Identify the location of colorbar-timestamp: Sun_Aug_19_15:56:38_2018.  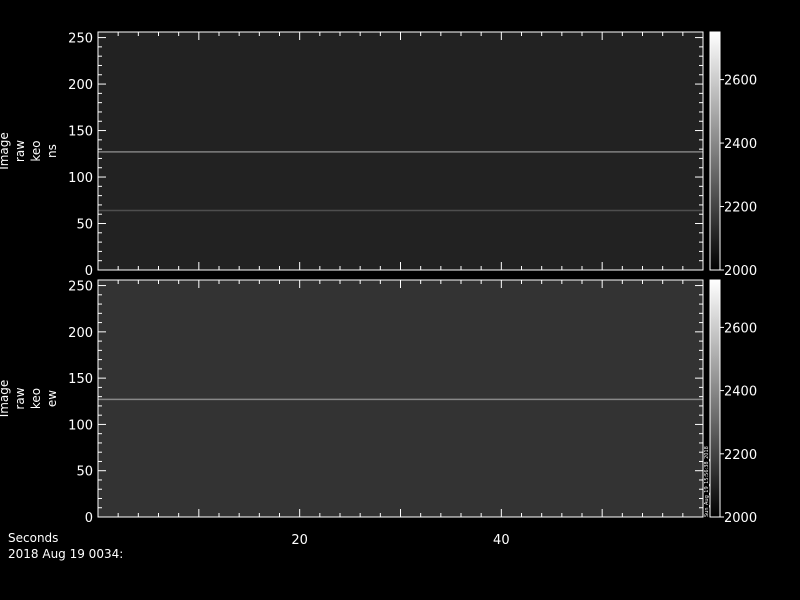
(707, 481).